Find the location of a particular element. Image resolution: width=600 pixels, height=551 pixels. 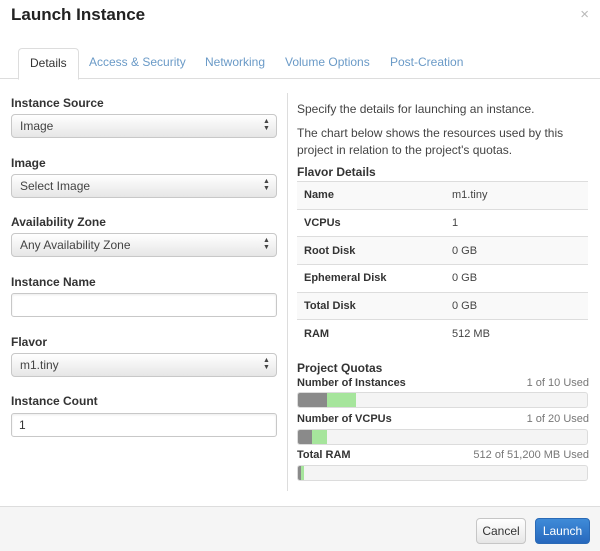

flavor-key: Total Disk is located at coordinates (371, 305).